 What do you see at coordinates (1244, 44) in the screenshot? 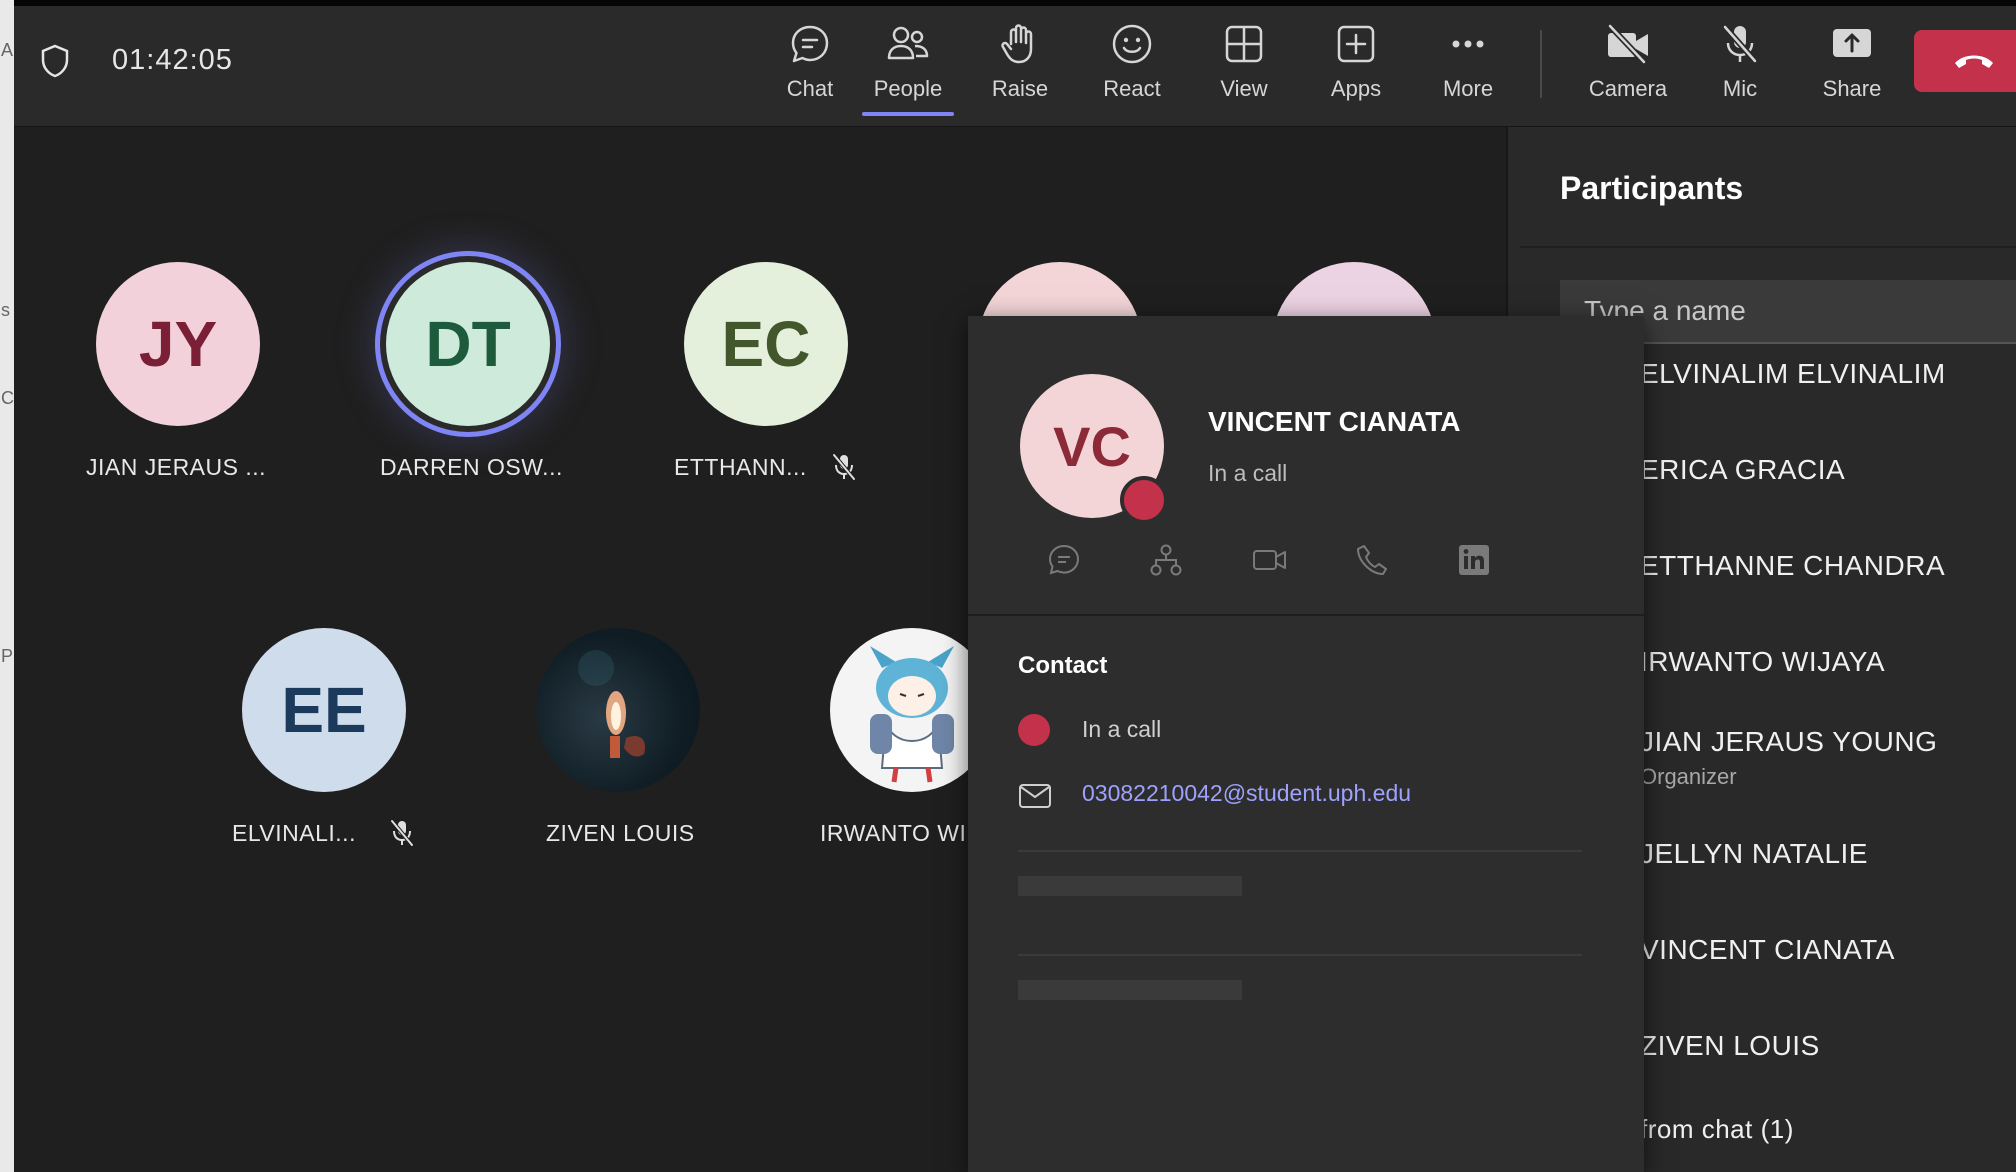
I see `grid-view-icon` at bounding box center [1244, 44].